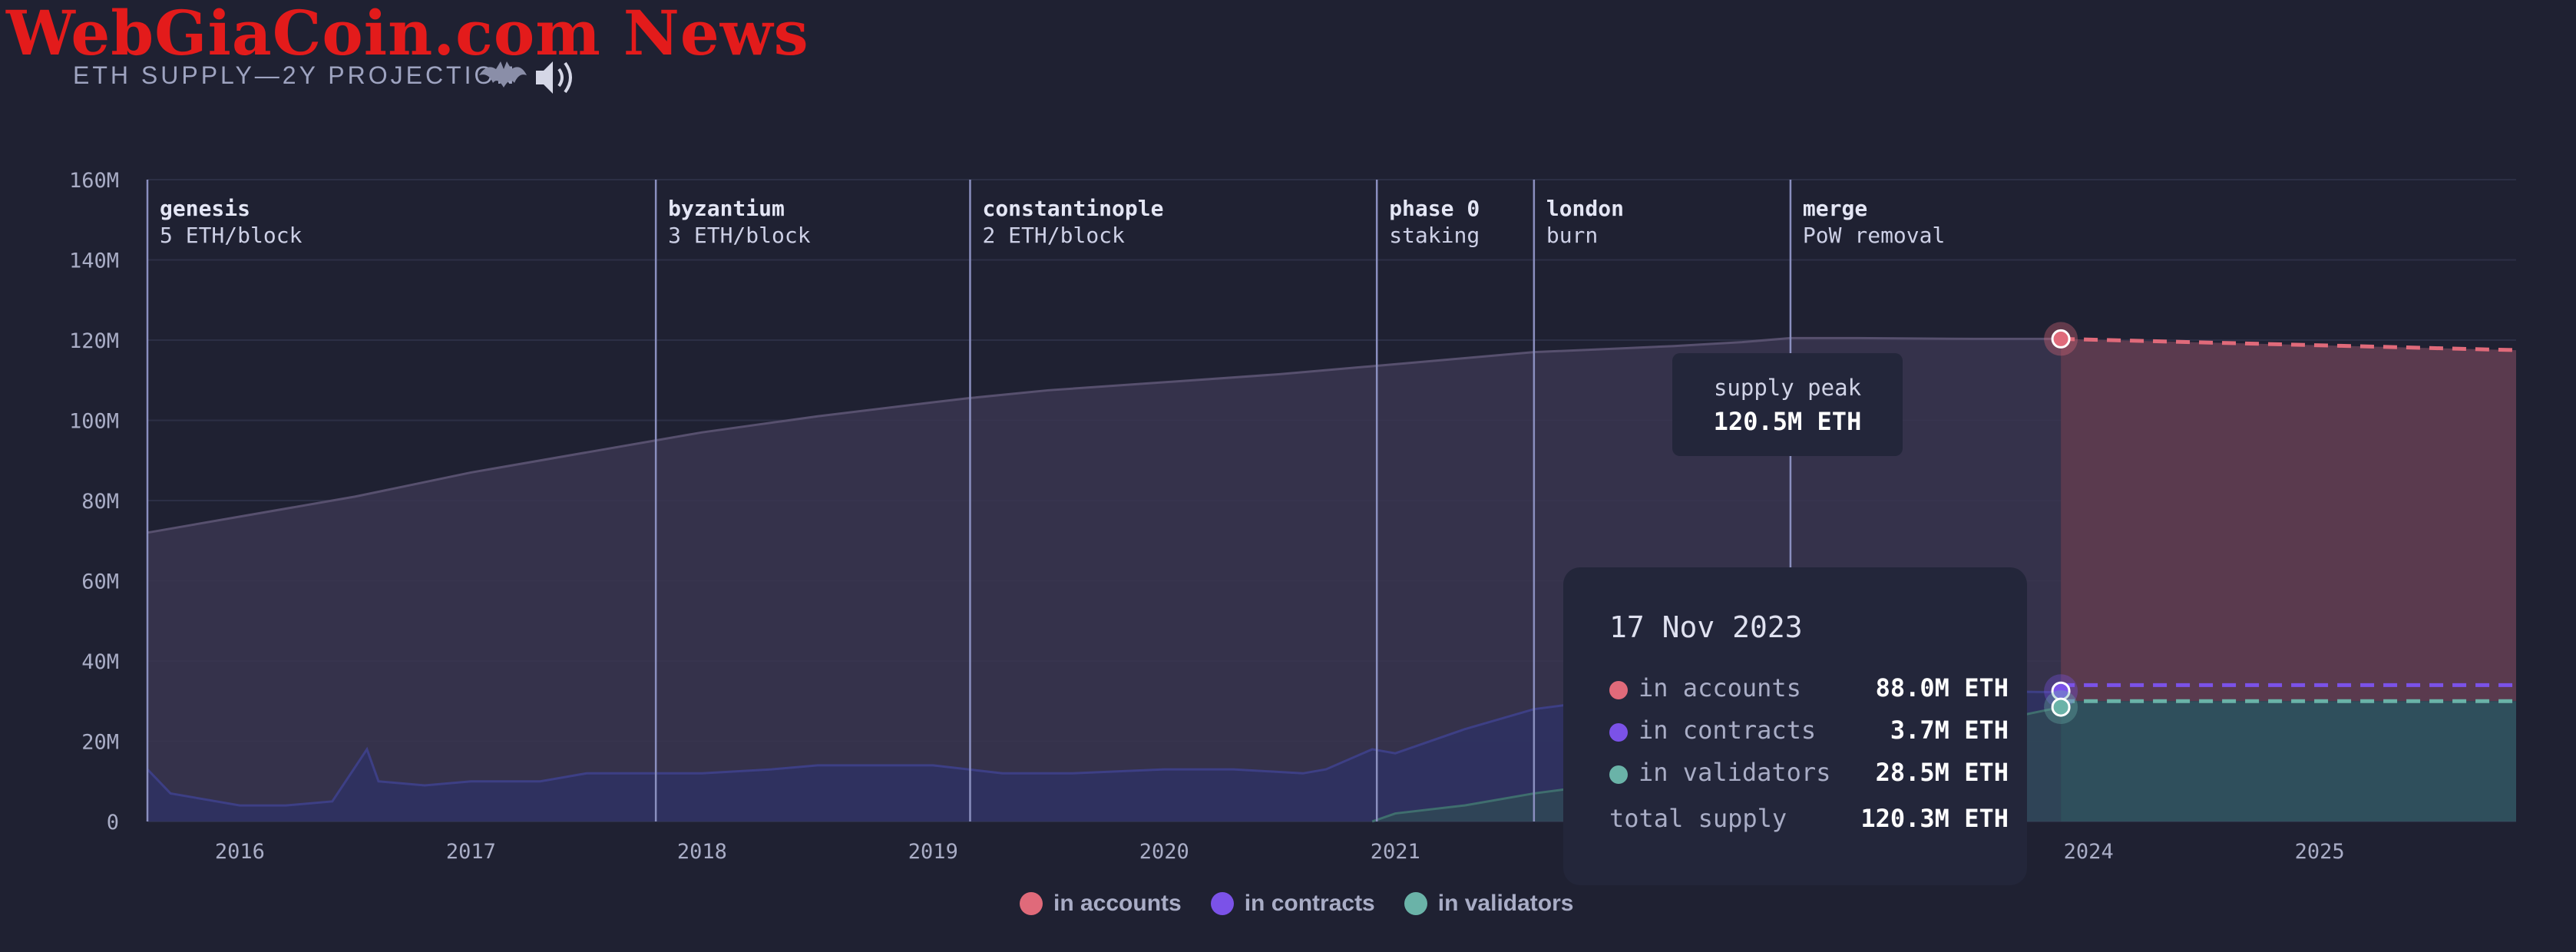 The height and width of the screenshot is (952, 2576). What do you see at coordinates (100, 502) in the screenshot?
I see `y-tick-label: 80M` at bounding box center [100, 502].